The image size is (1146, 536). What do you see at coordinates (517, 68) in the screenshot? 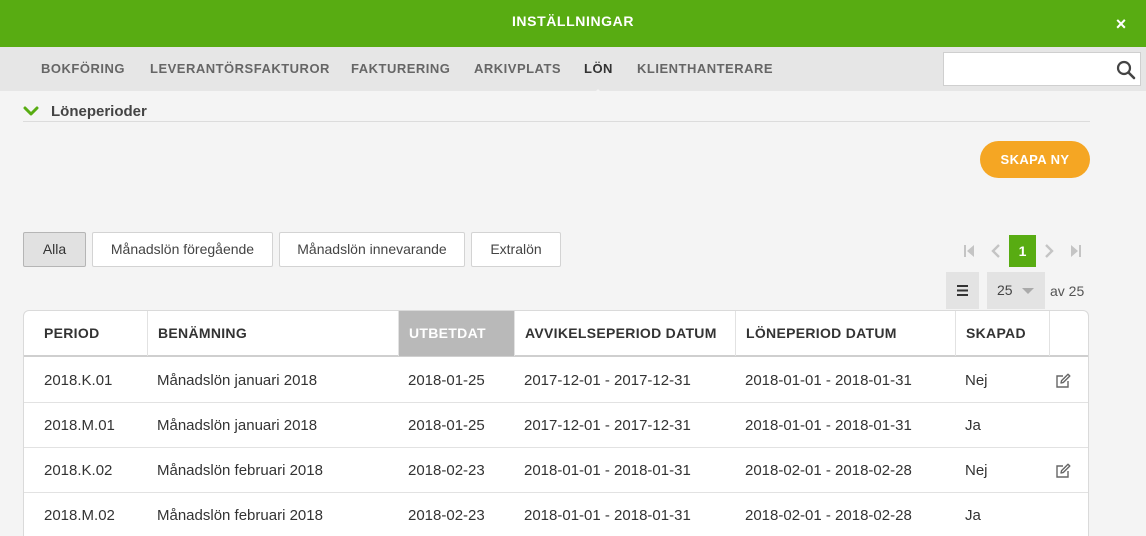
I see `tab-arkivplats: ARKIVPLATS` at bounding box center [517, 68].